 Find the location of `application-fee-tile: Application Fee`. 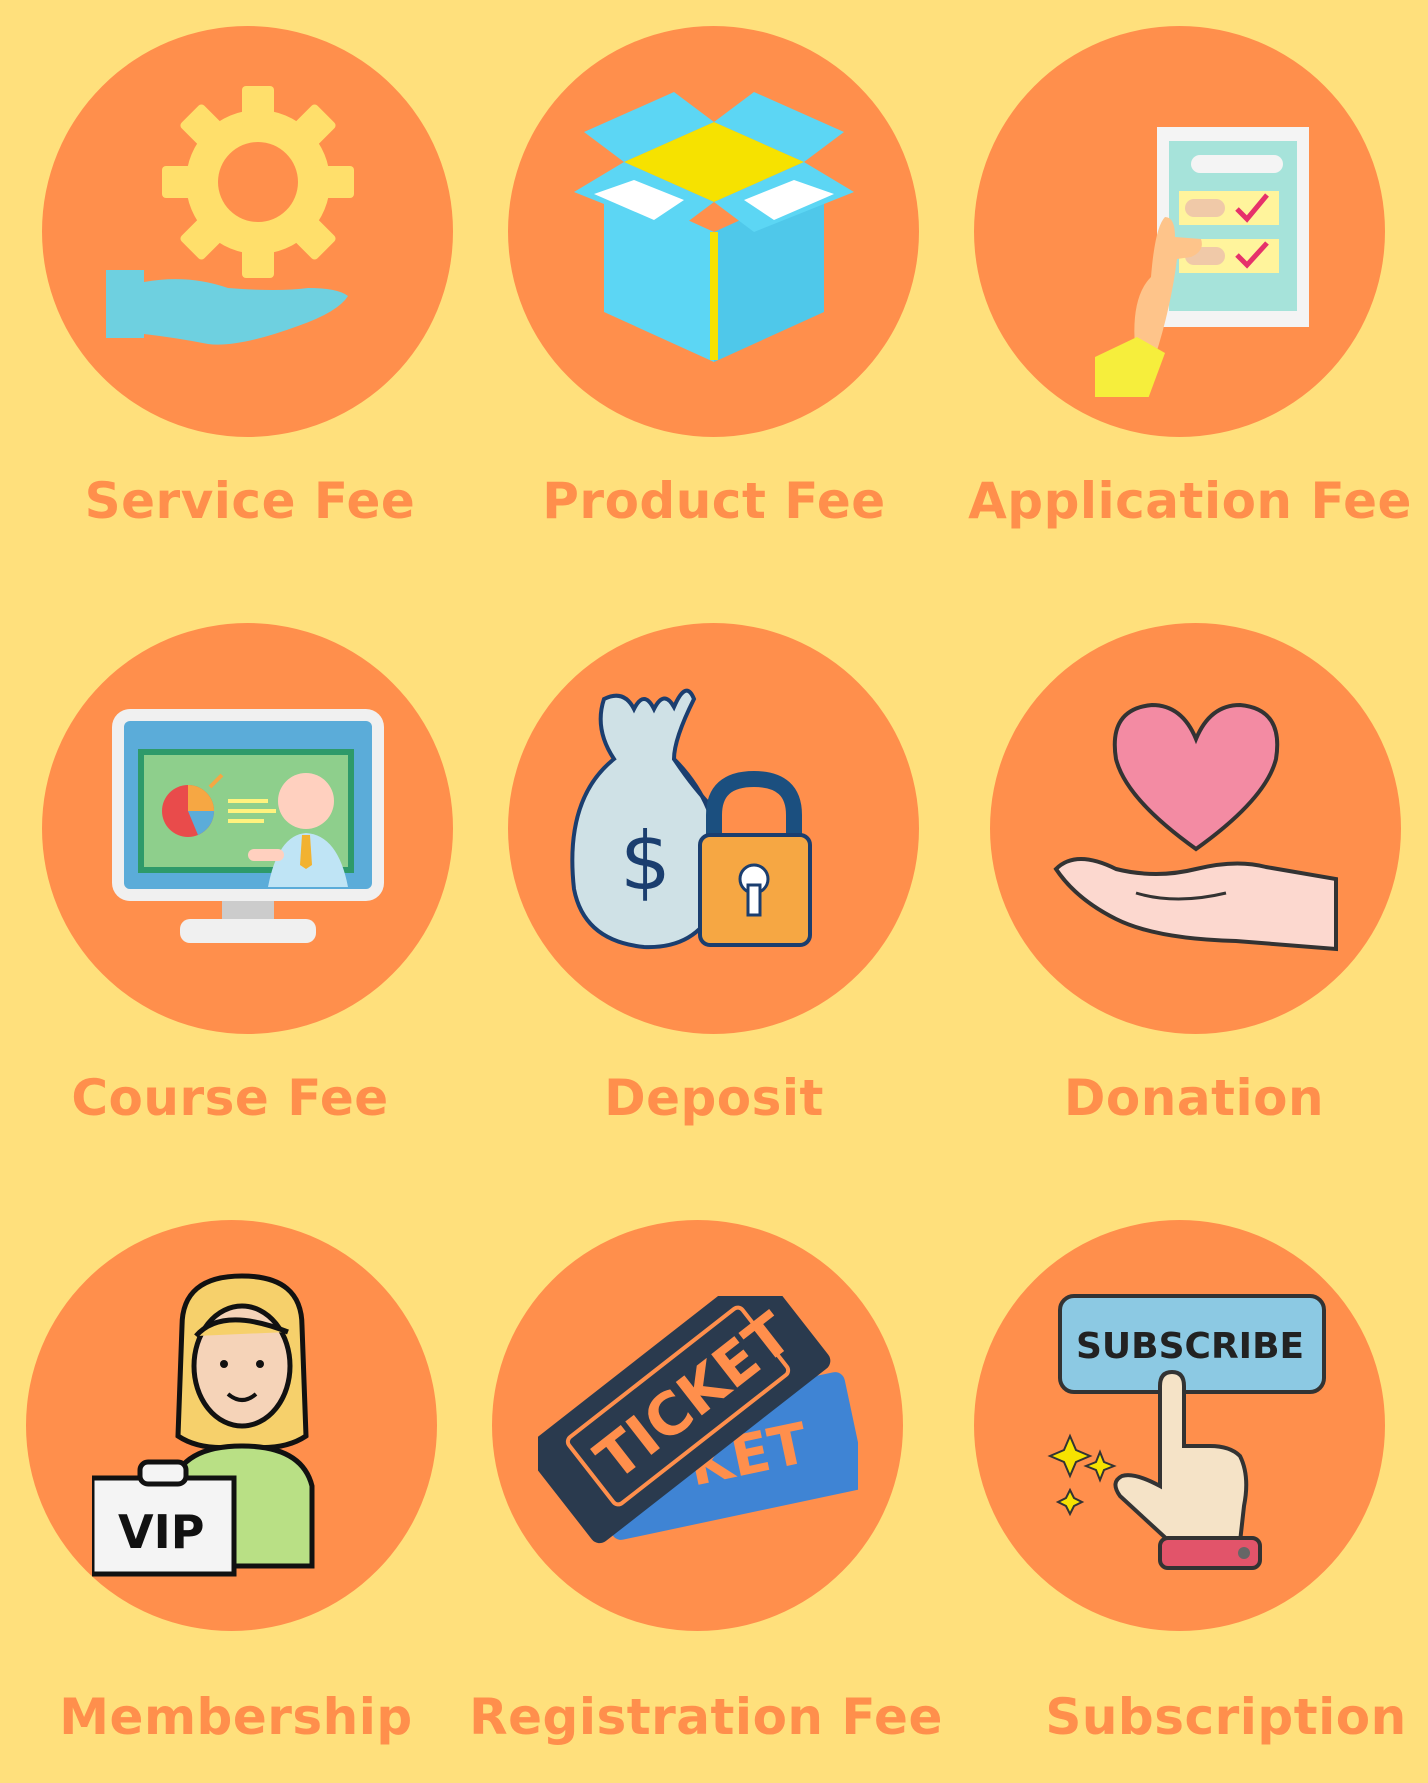

application-fee-tile: Application Fee is located at coordinates (1190, 296).